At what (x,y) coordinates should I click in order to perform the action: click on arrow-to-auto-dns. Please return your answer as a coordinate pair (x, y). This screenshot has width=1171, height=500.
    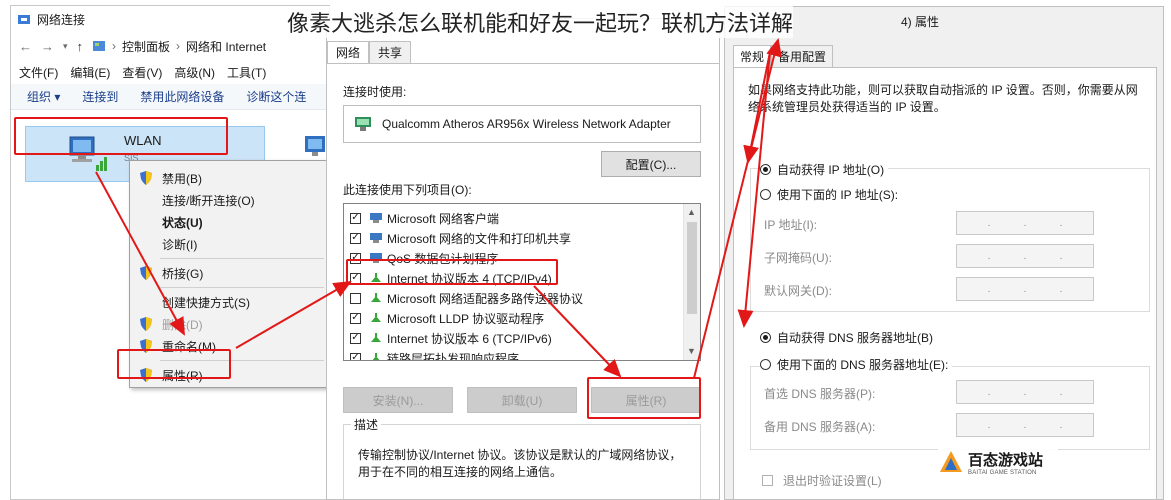
    Looking at the image, I should click on (754, 189).